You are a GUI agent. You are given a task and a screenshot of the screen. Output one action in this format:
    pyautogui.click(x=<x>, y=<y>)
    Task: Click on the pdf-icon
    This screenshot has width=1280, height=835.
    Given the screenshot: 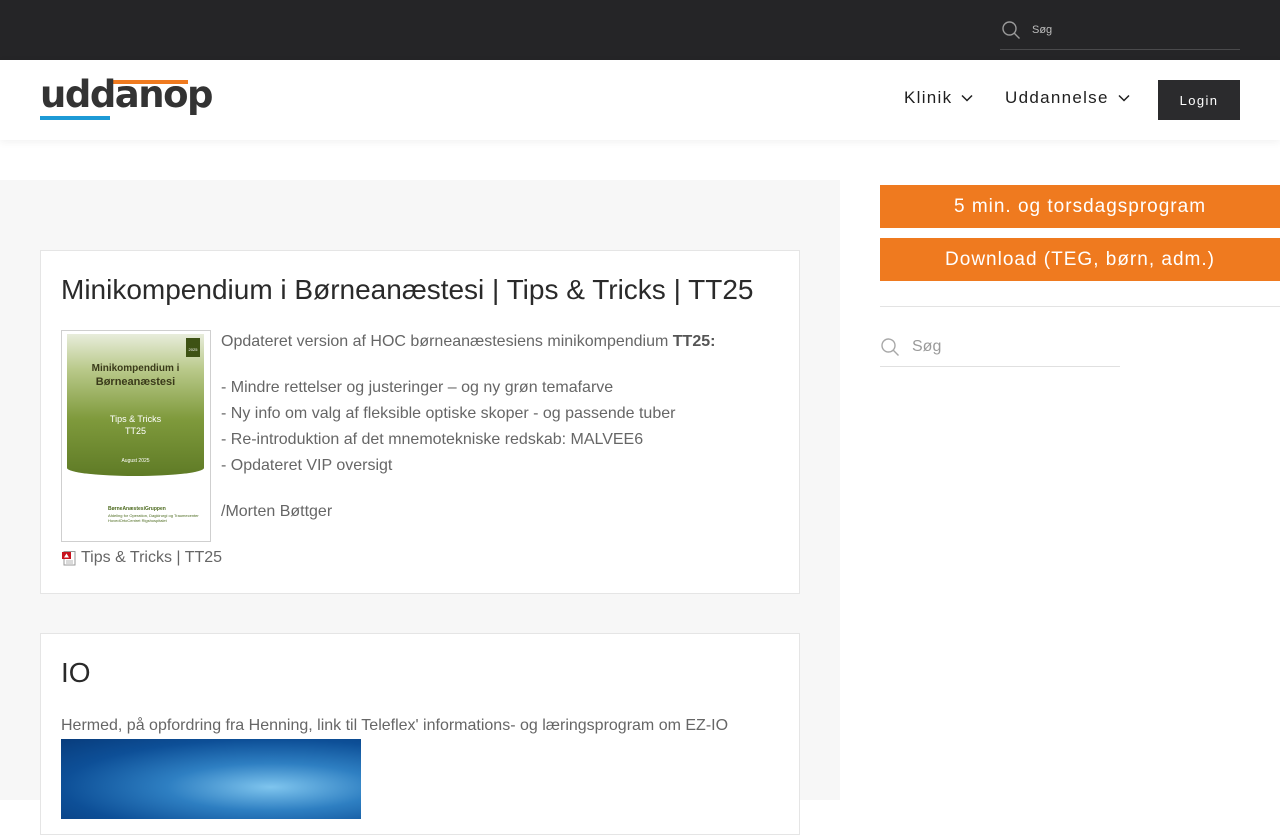 What is the action you would take?
    pyautogui.click(x=69, y=558)
    